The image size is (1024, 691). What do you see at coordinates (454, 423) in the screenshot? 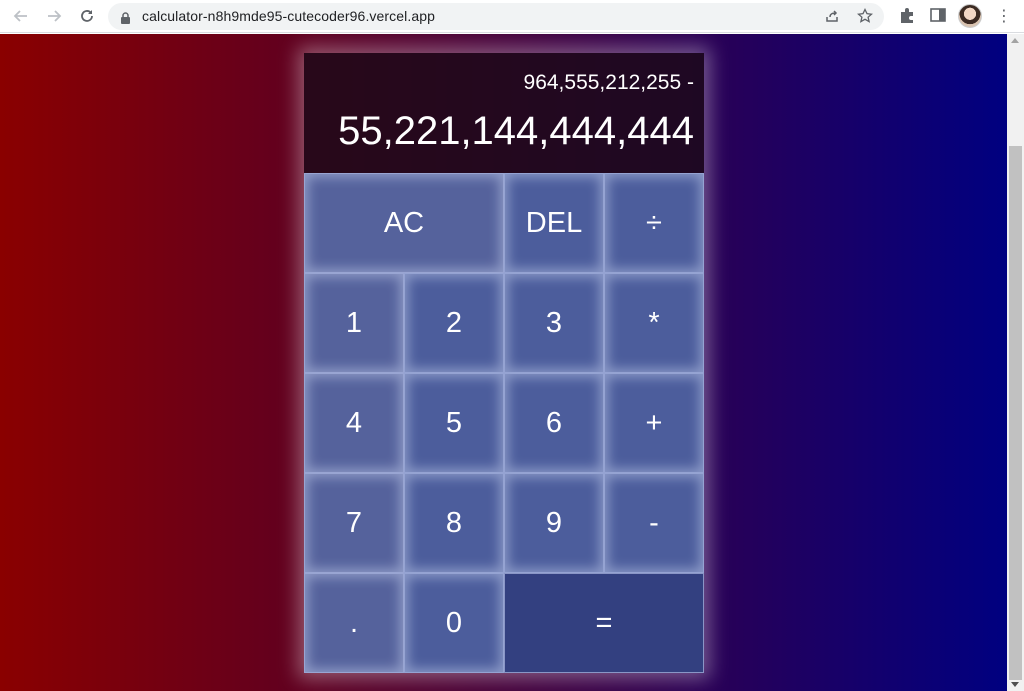
I see `digit-5-button: 5` at bounding box center [454, 423].